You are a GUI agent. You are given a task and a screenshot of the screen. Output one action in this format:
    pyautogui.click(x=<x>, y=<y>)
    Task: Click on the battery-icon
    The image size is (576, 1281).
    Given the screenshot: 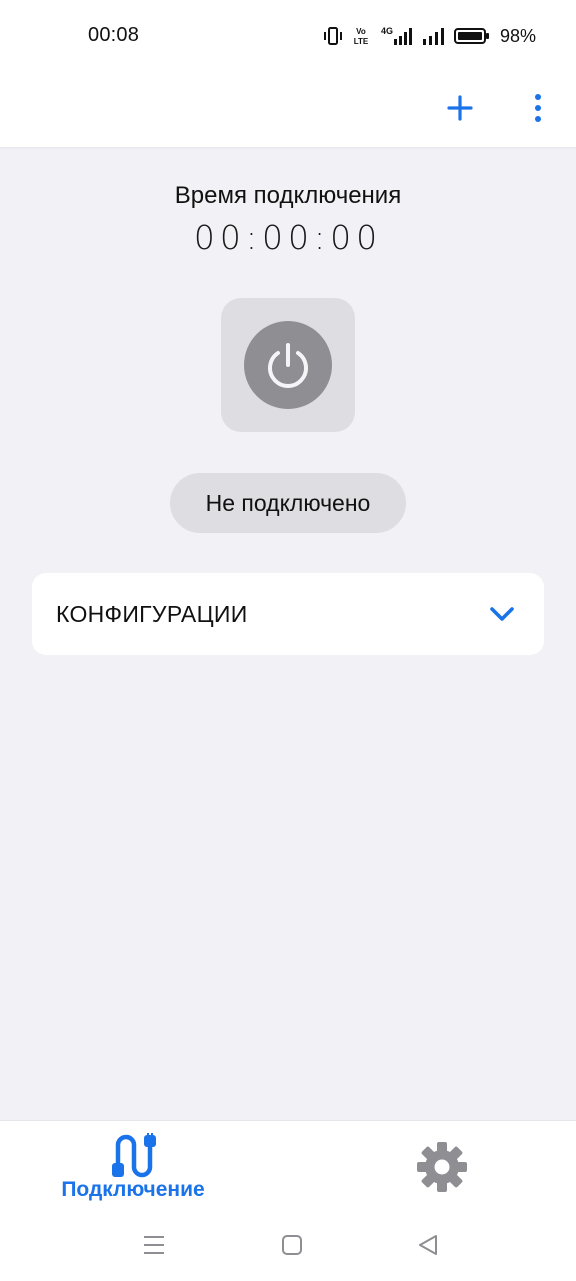 What is the action you would take?
    pyautogui.click(x=471, y=36)
    